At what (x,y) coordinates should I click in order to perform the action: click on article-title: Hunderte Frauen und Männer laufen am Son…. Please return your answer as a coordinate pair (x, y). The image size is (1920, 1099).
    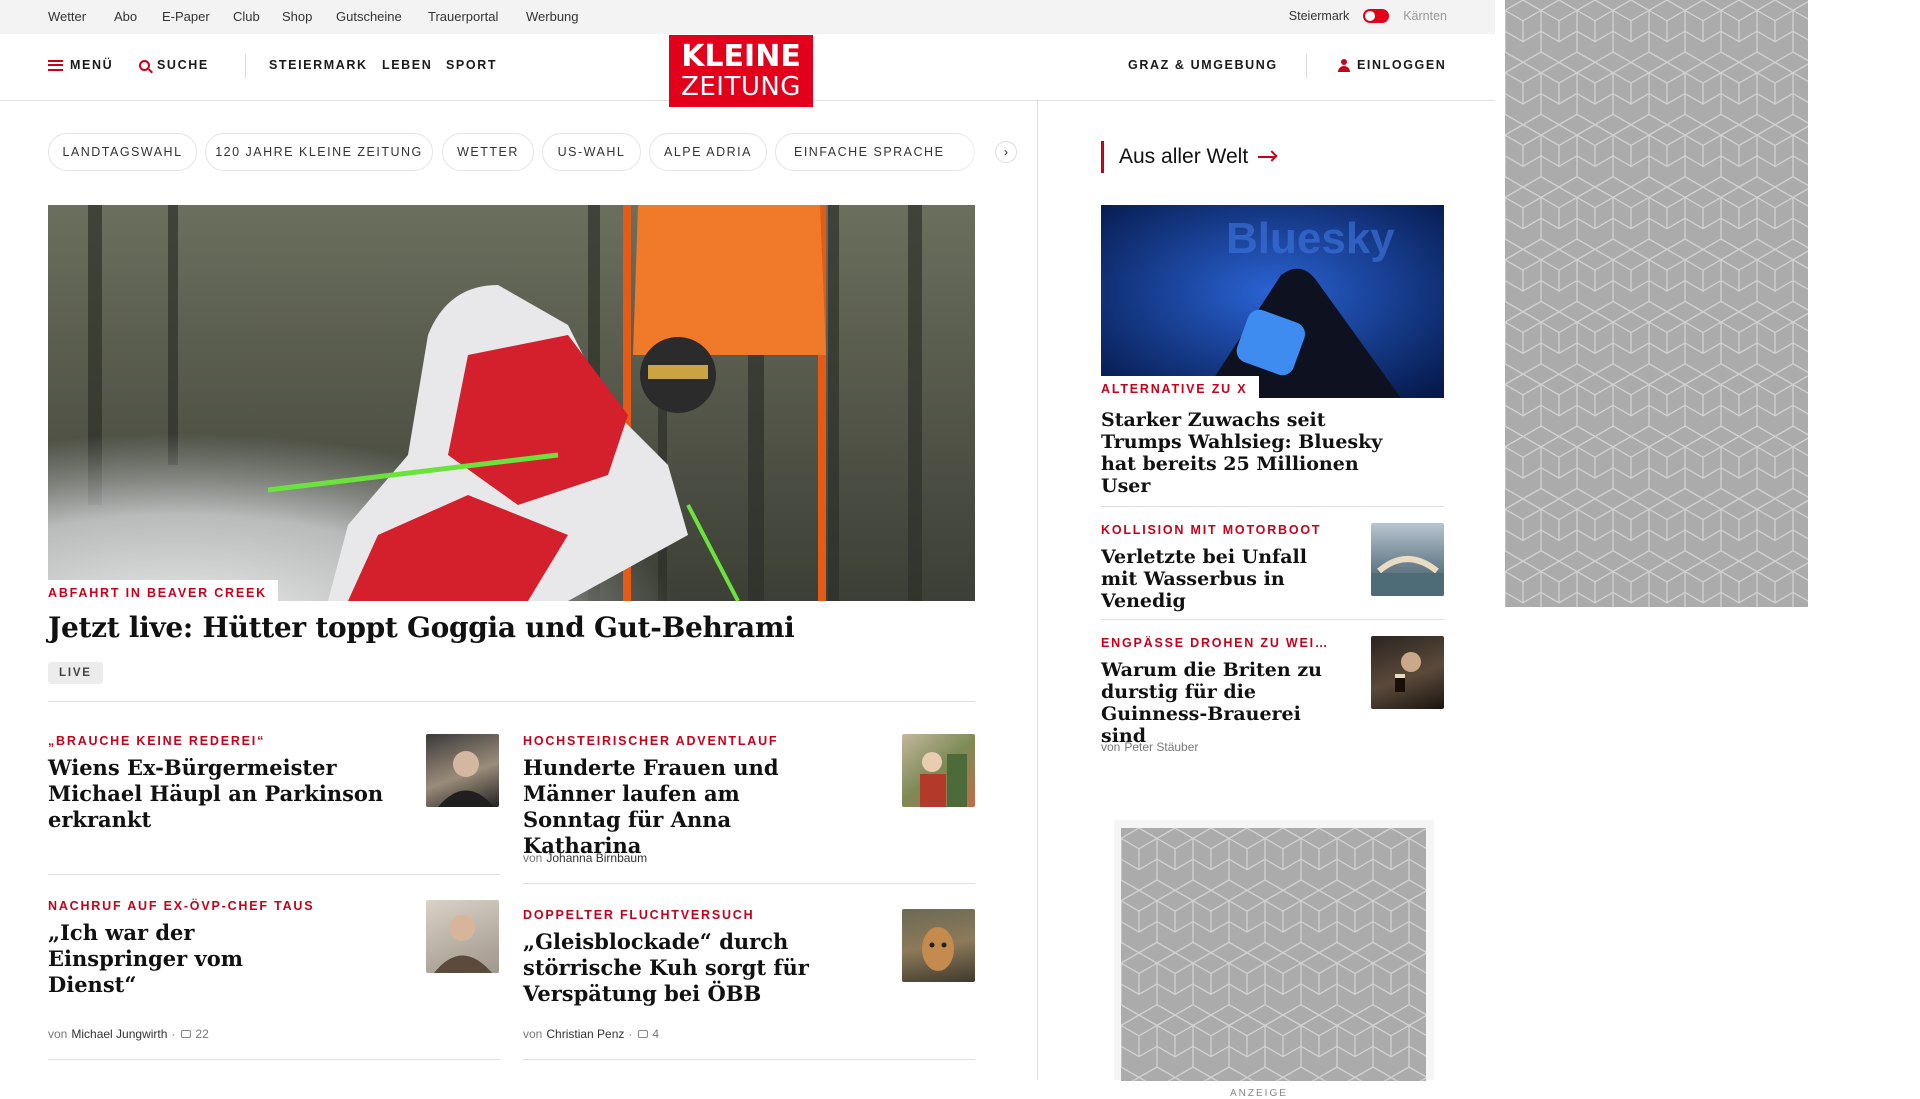
    Looking at the image, I should click on (683, 807).